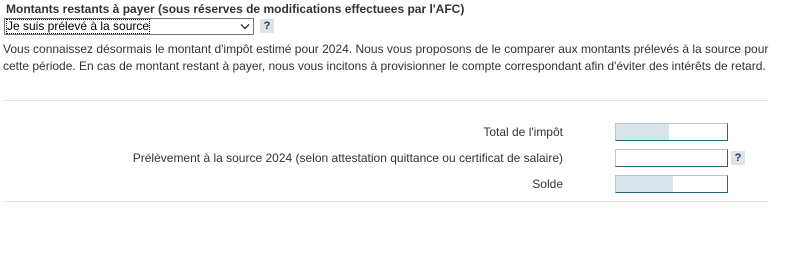 The image size is (803, 266). I want to click on form-row-solde: Solde, so click(380, 184).